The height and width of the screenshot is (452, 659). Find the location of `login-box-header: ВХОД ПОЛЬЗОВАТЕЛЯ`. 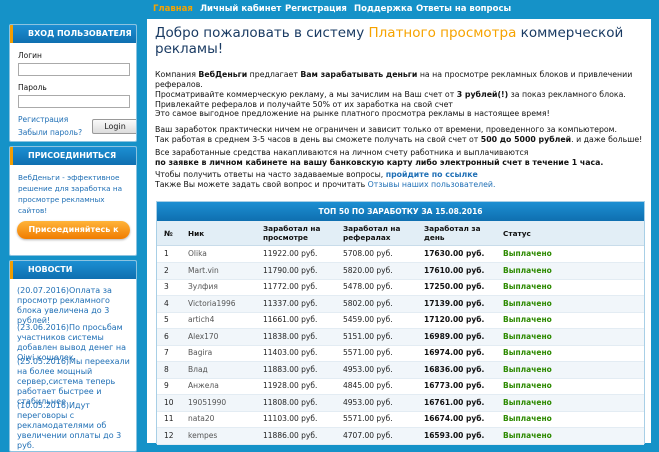

login-box-header: ВХОД ПОЛЬЗОВАТЕЛЯ is located at coordinates (73, 34).